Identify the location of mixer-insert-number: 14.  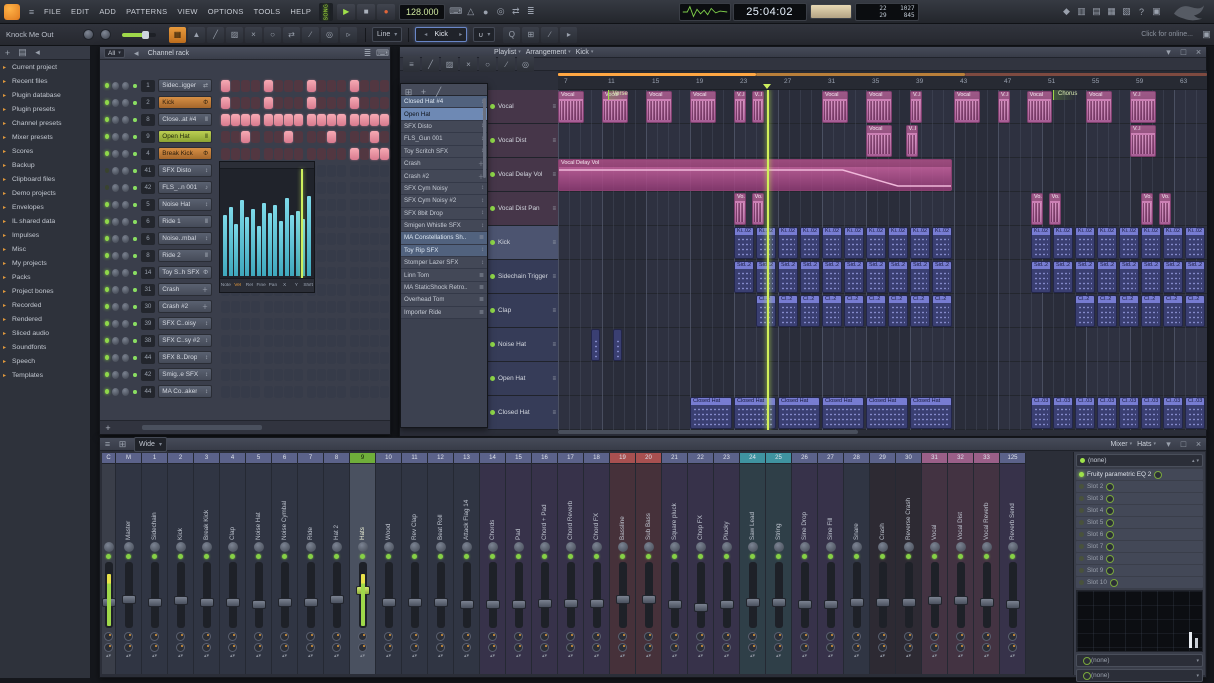
(492, 458).